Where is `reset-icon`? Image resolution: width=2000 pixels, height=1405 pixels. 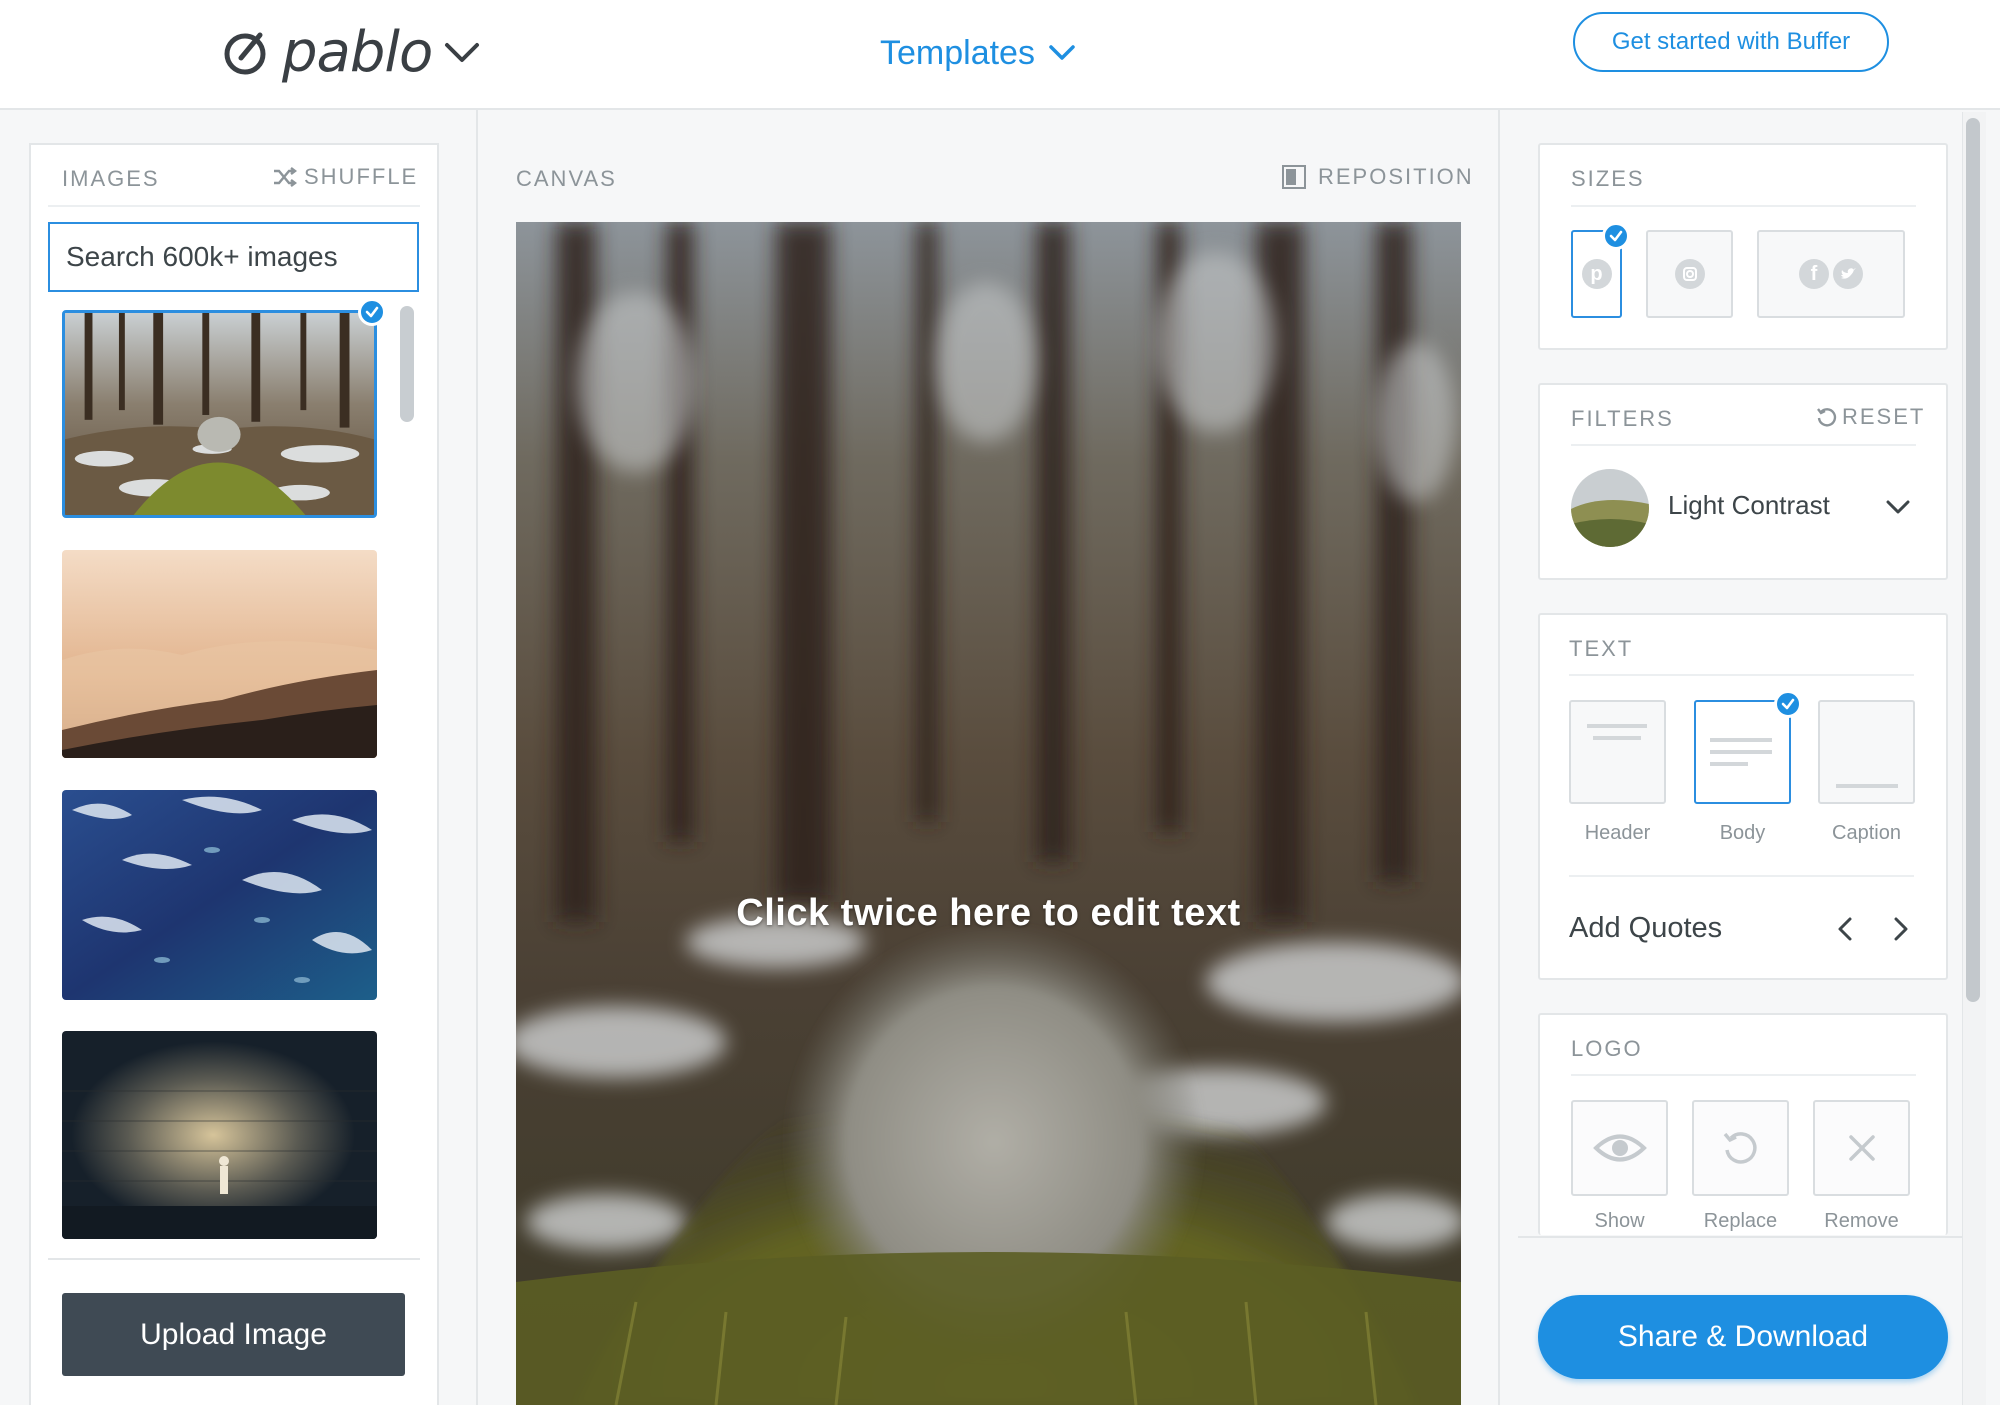
reset-icon is located at coordinates (1827, 417).